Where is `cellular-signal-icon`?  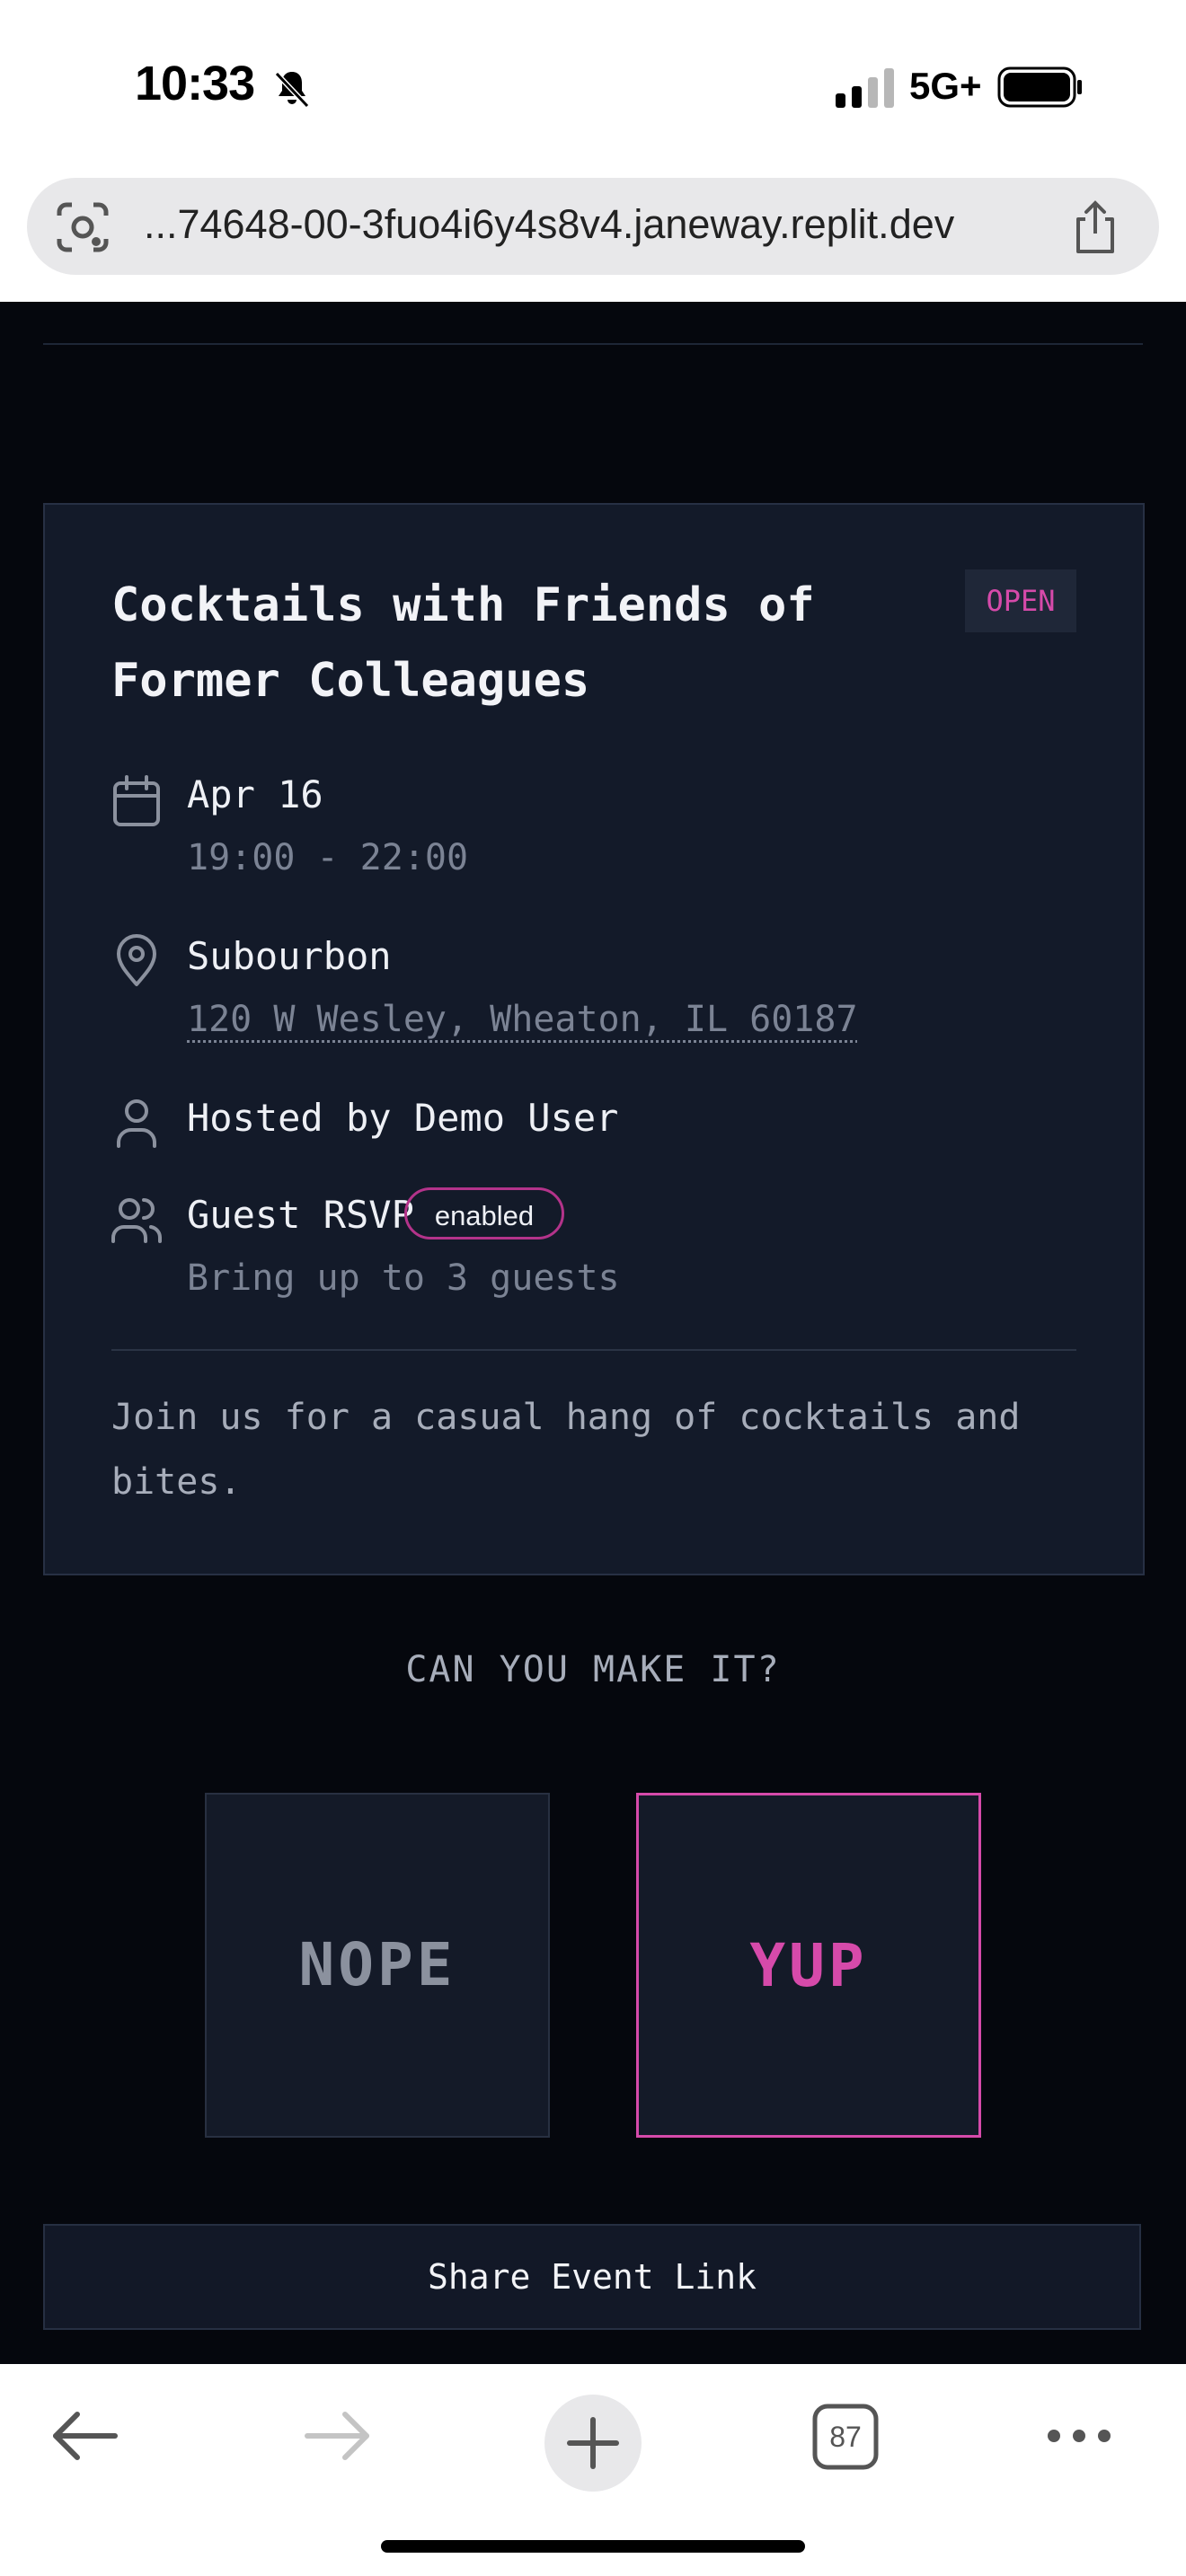 cellular-signal-icon is located at coordinates (865, 88).